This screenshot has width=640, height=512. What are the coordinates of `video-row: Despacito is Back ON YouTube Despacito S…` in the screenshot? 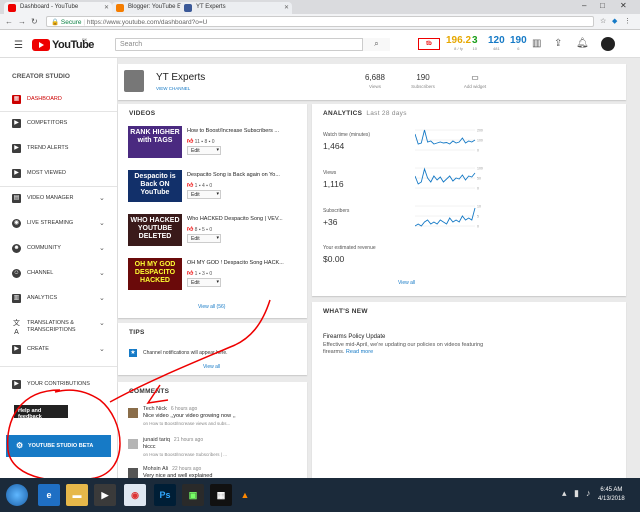 It's located at (215, 190).